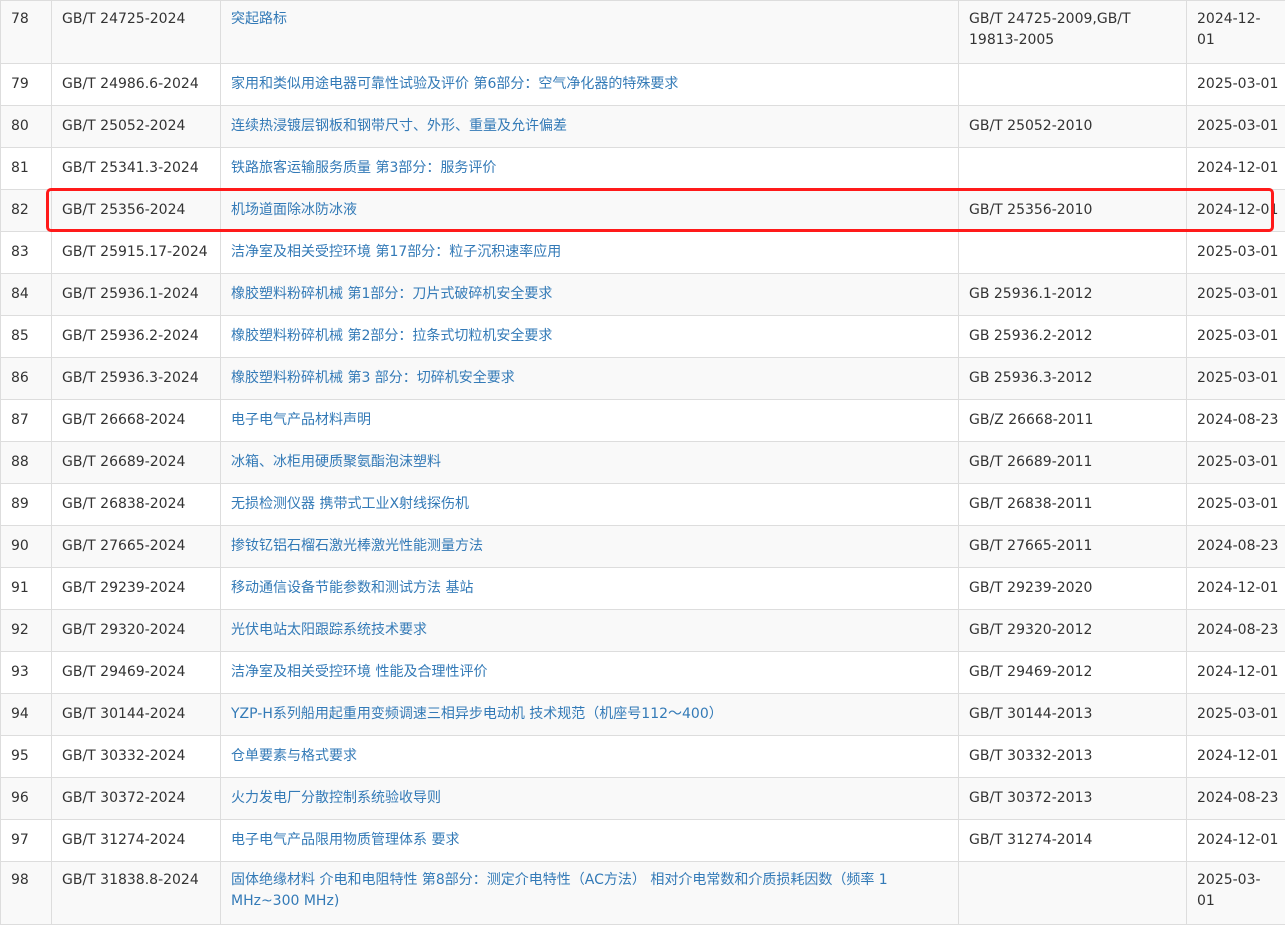  What do you see at coordinates (1072, 840) in the screenshot?
I see `replaced-standard: GB/T 31274-2014` at bounding box center [1072, 840].